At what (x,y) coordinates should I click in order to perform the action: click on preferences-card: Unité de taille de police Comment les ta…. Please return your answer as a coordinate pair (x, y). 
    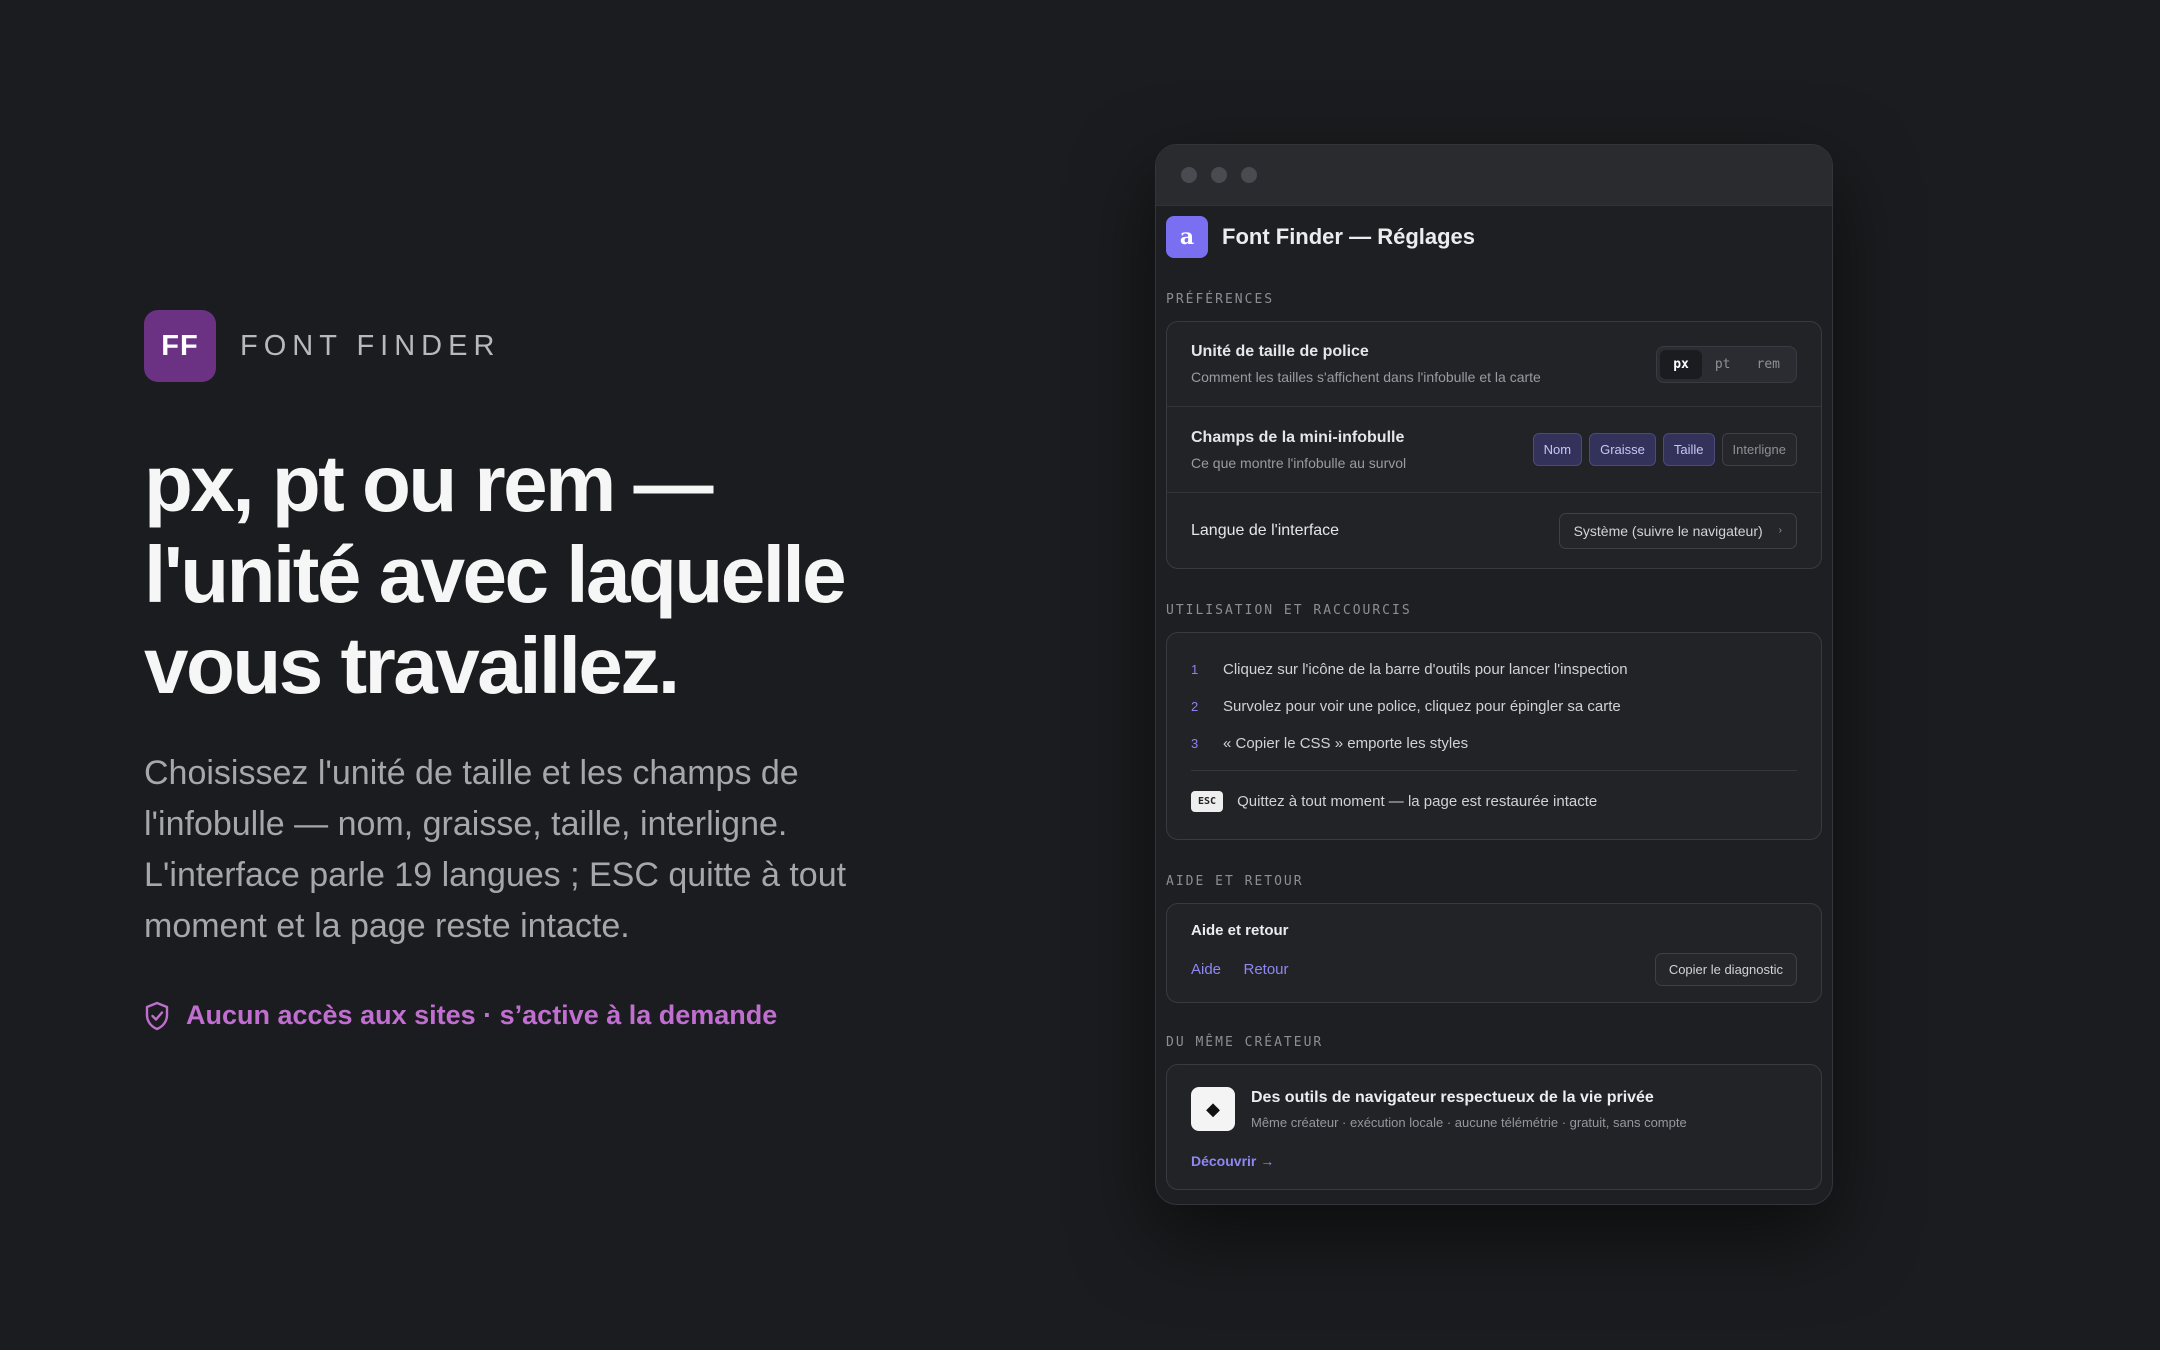
    Looking at the image, I should click on (1494, 445).